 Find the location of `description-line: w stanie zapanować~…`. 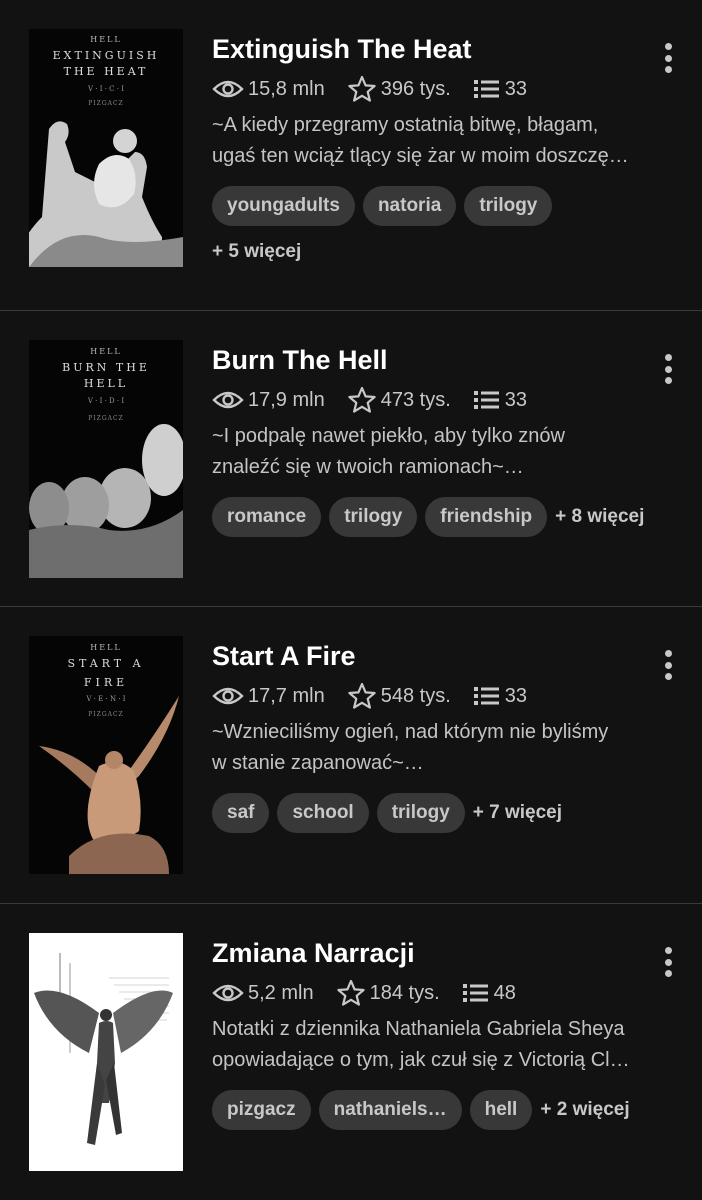

description-line: w stanie zapanować~… is located at coordinates (318, 763).